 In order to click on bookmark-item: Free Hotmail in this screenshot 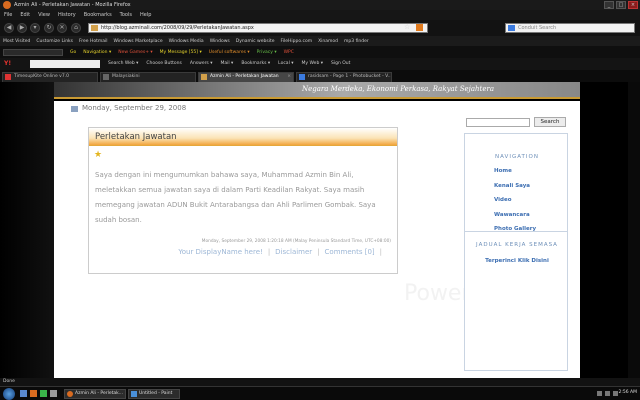, I will do `click(93, 41)`.